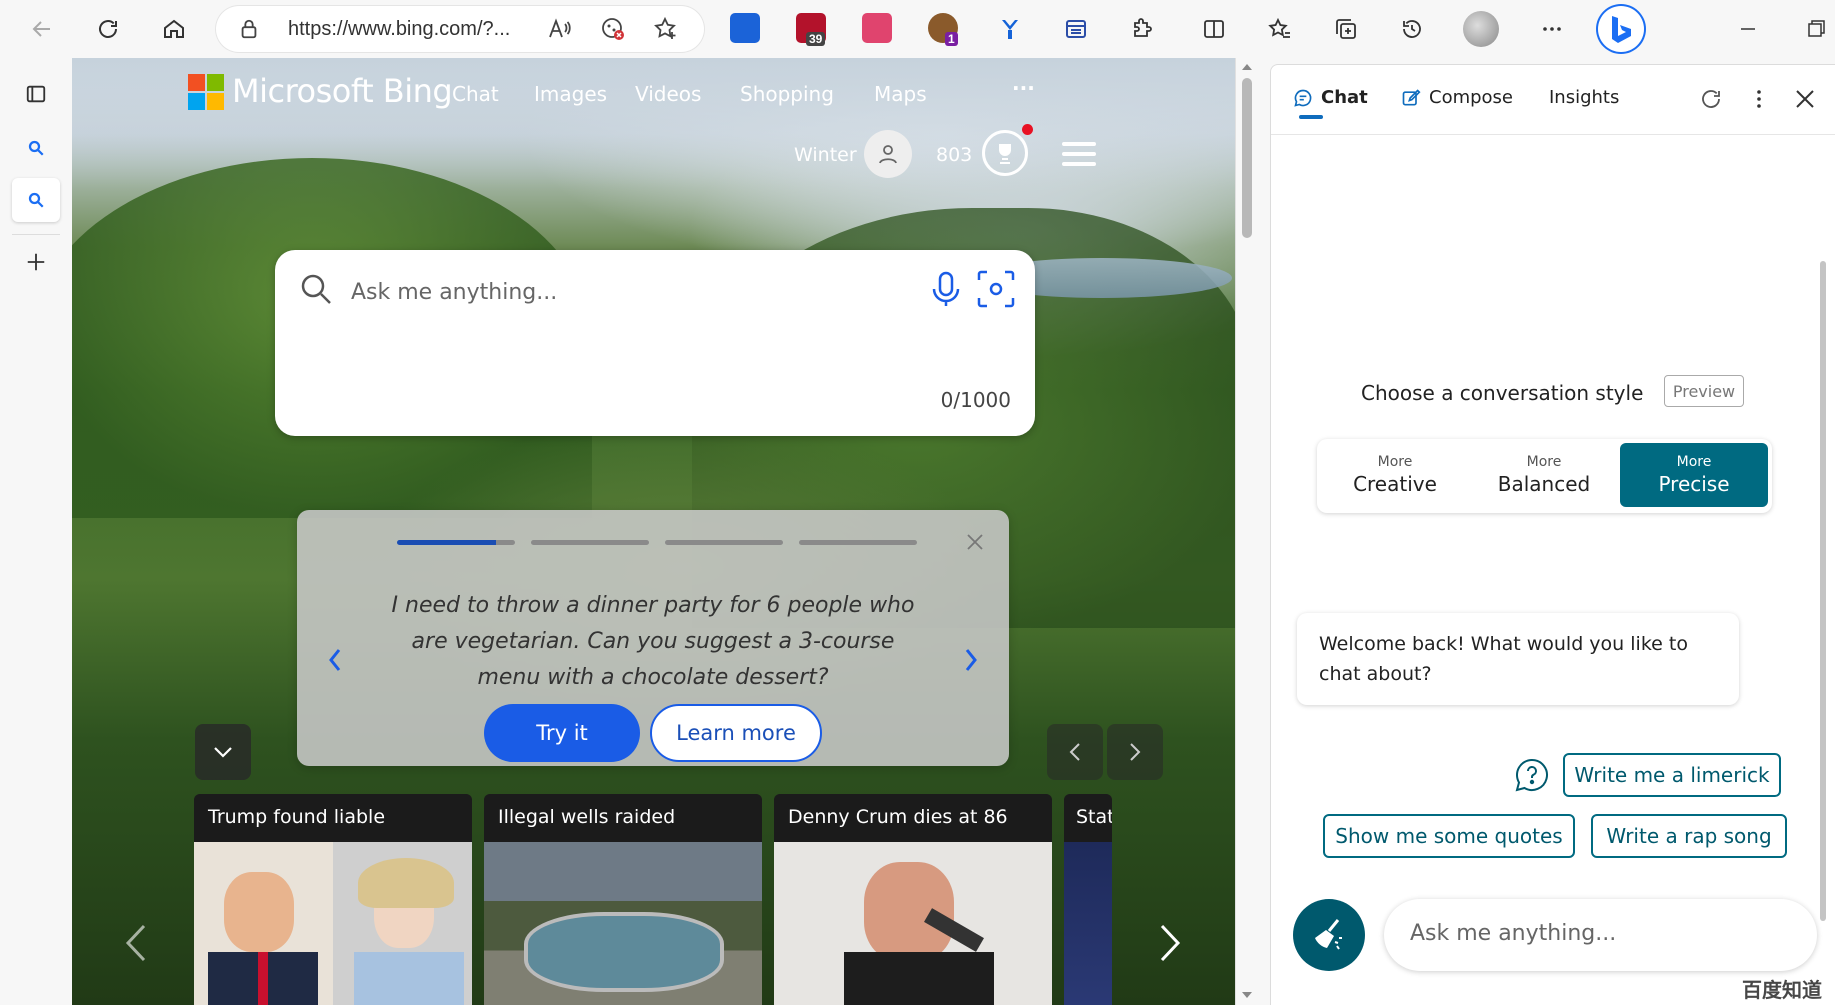  What do you see at coordinates (1621, 29) in the screenshot?
I see `bing-copilot-button` at bounding box center [1621, 29].